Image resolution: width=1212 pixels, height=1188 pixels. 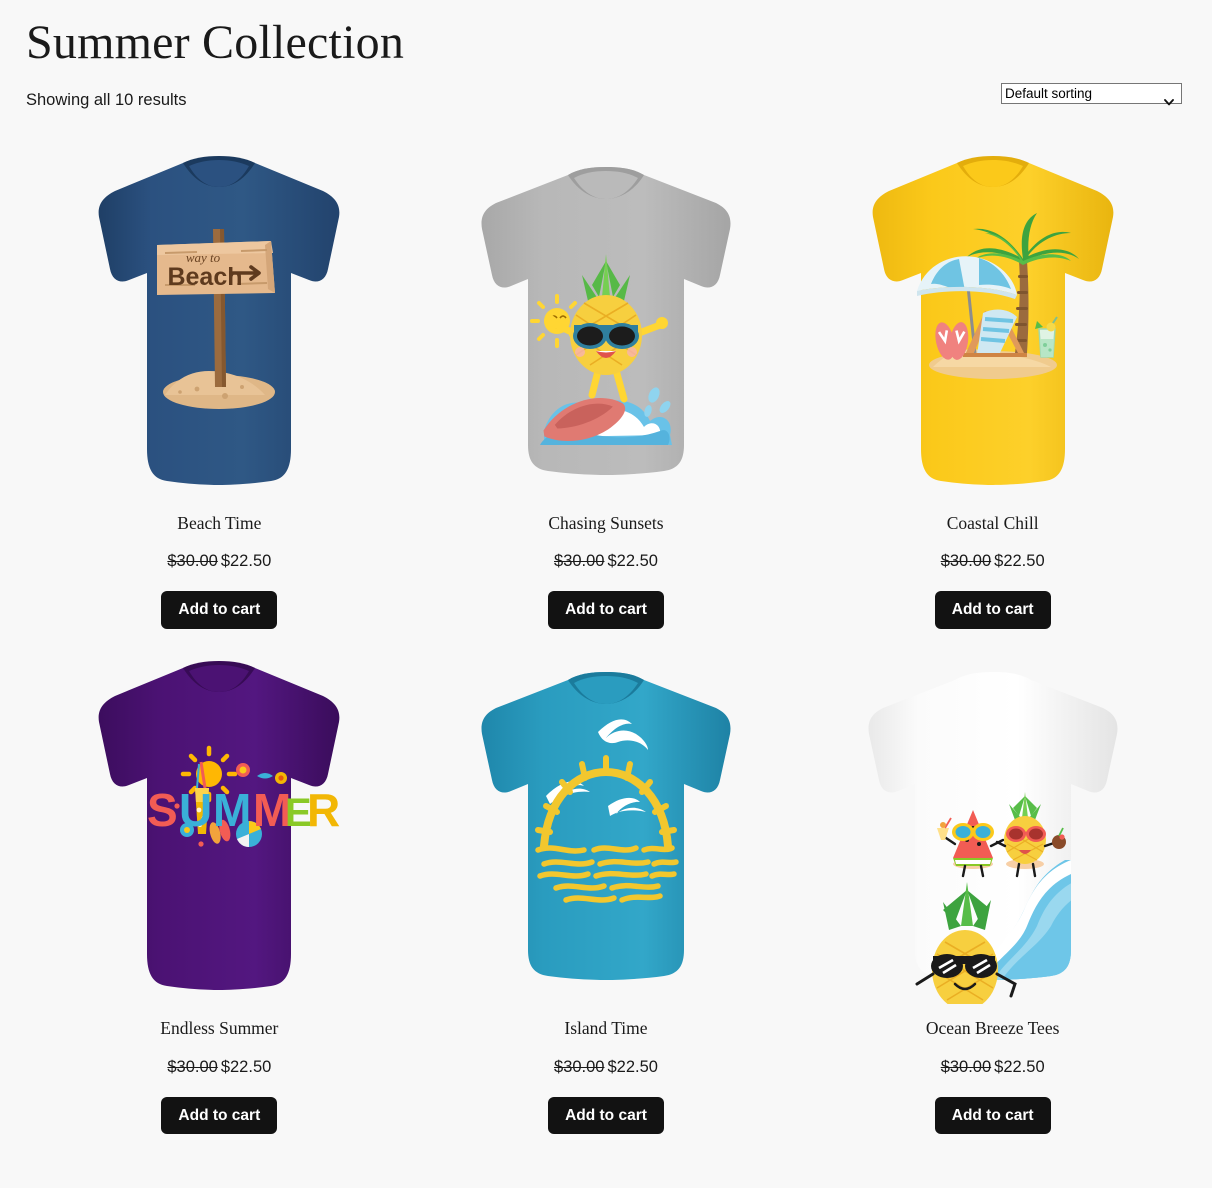 What do you see at coordinates (106, 99) in the screenshot?
I see `result-count: Showing all 10 results` at bounding box center [106, 99].